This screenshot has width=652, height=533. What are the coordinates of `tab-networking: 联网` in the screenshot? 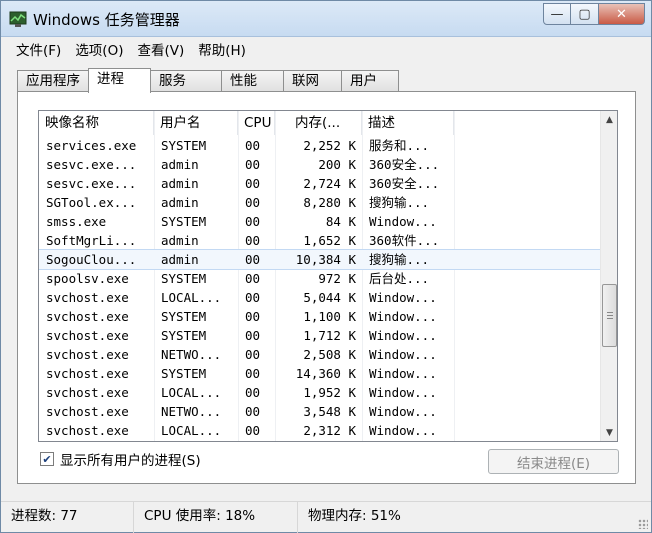 It's located at (312, 81).